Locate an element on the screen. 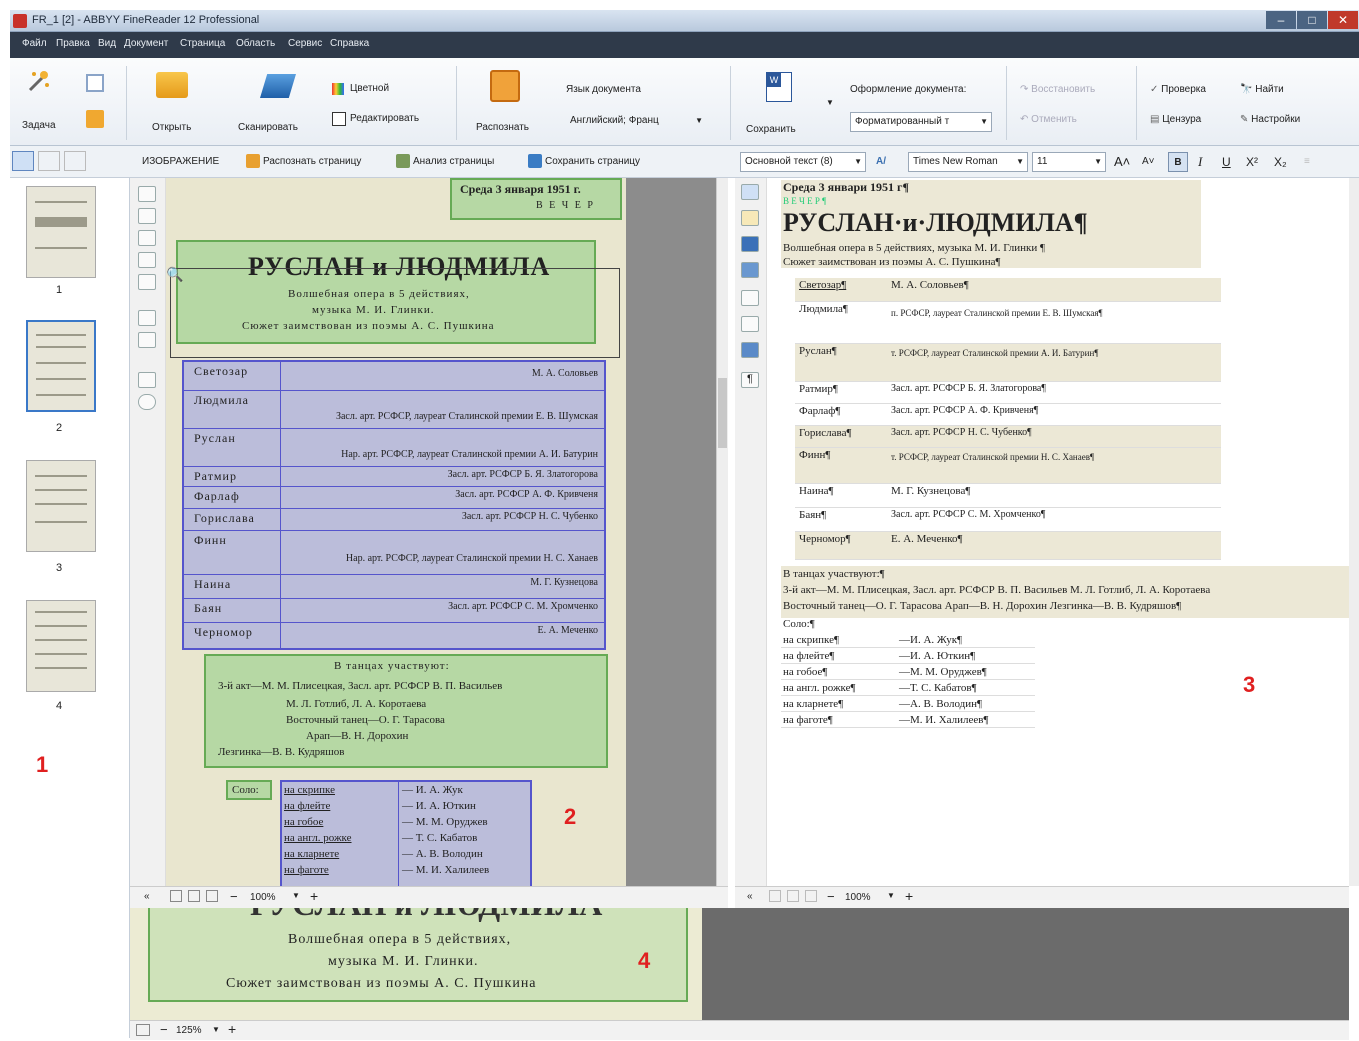  restore-button: ↷ Восстановить is located at coordinates (1057, 89).